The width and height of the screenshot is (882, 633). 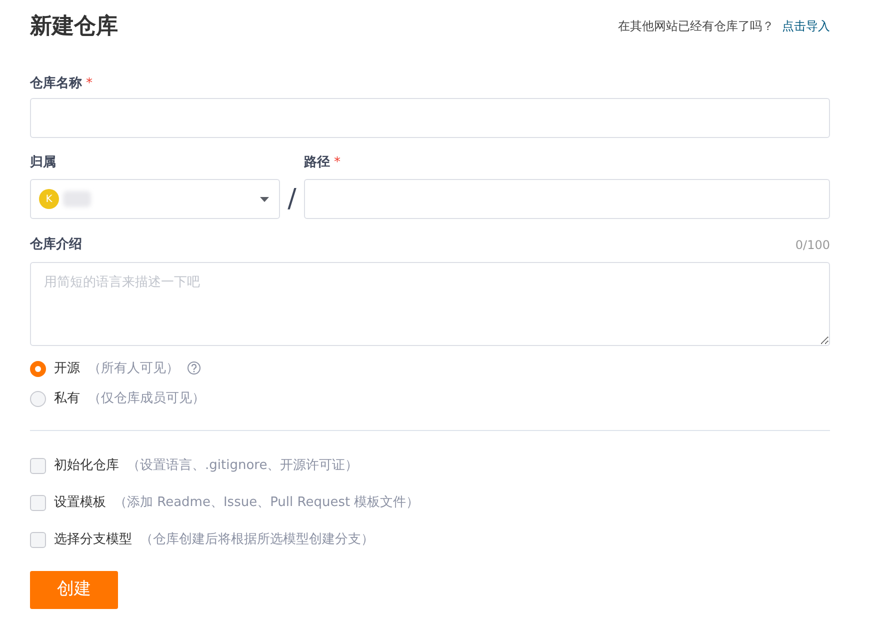 What do you see at coordinates (56, 84) in the screenshot?
I see `field-label: 仓库名称` at bounding box center [56, 84].